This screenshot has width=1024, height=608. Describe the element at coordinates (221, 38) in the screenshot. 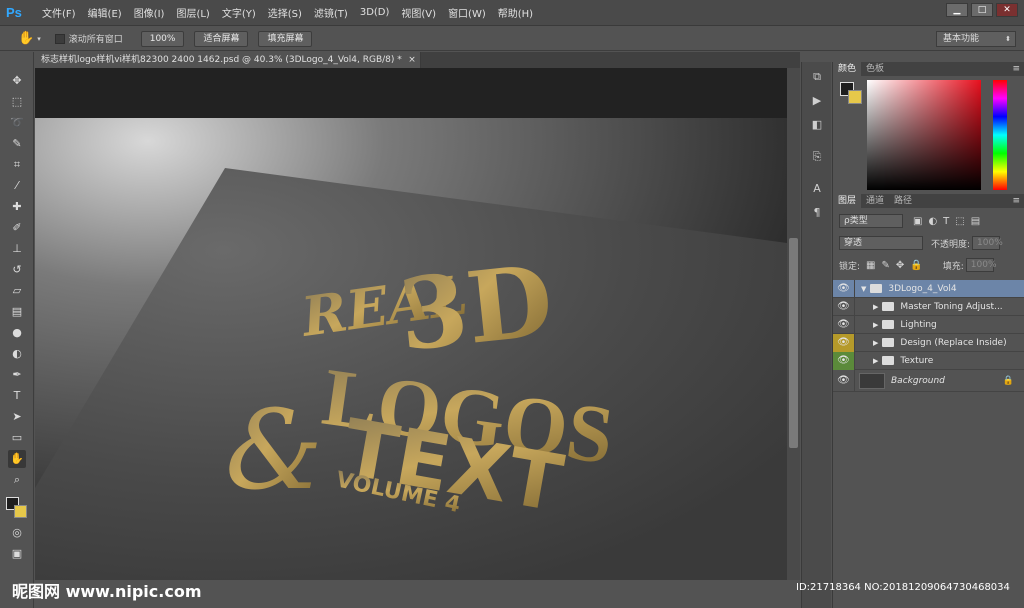

I see `fit-screen-button: 适合屏幕` at that location.